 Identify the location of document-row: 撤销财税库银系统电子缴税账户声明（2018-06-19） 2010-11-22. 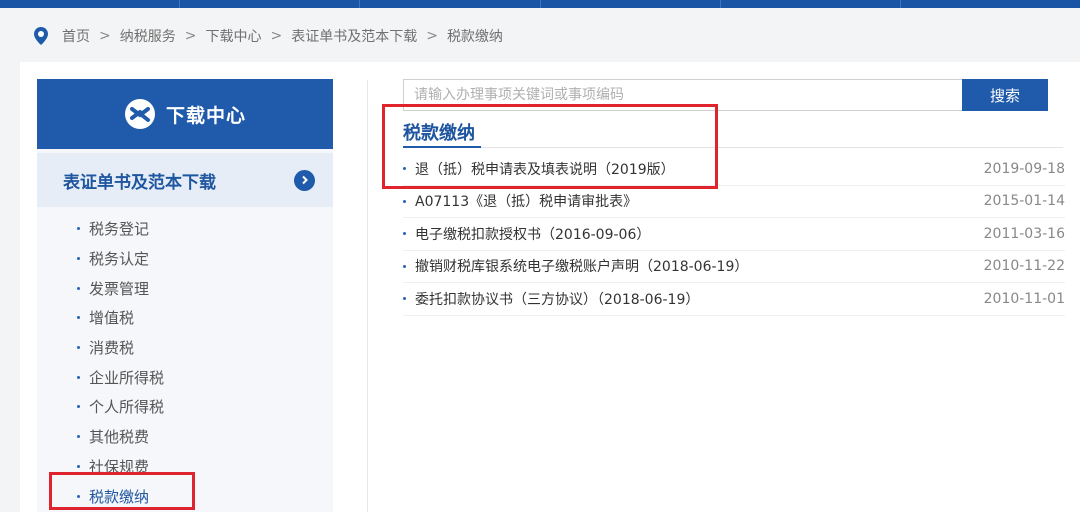
(734, 267).